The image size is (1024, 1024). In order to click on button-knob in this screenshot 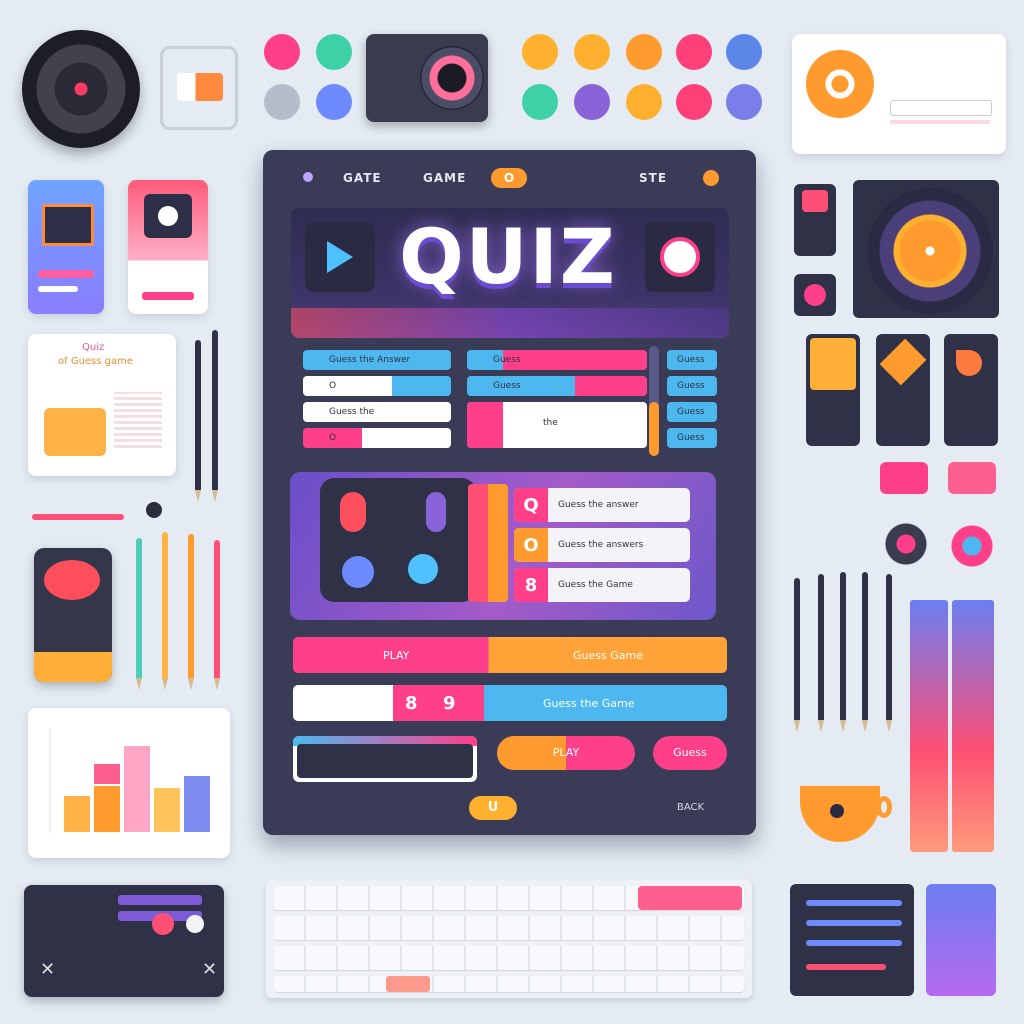, I will do `click(154, 510)`.